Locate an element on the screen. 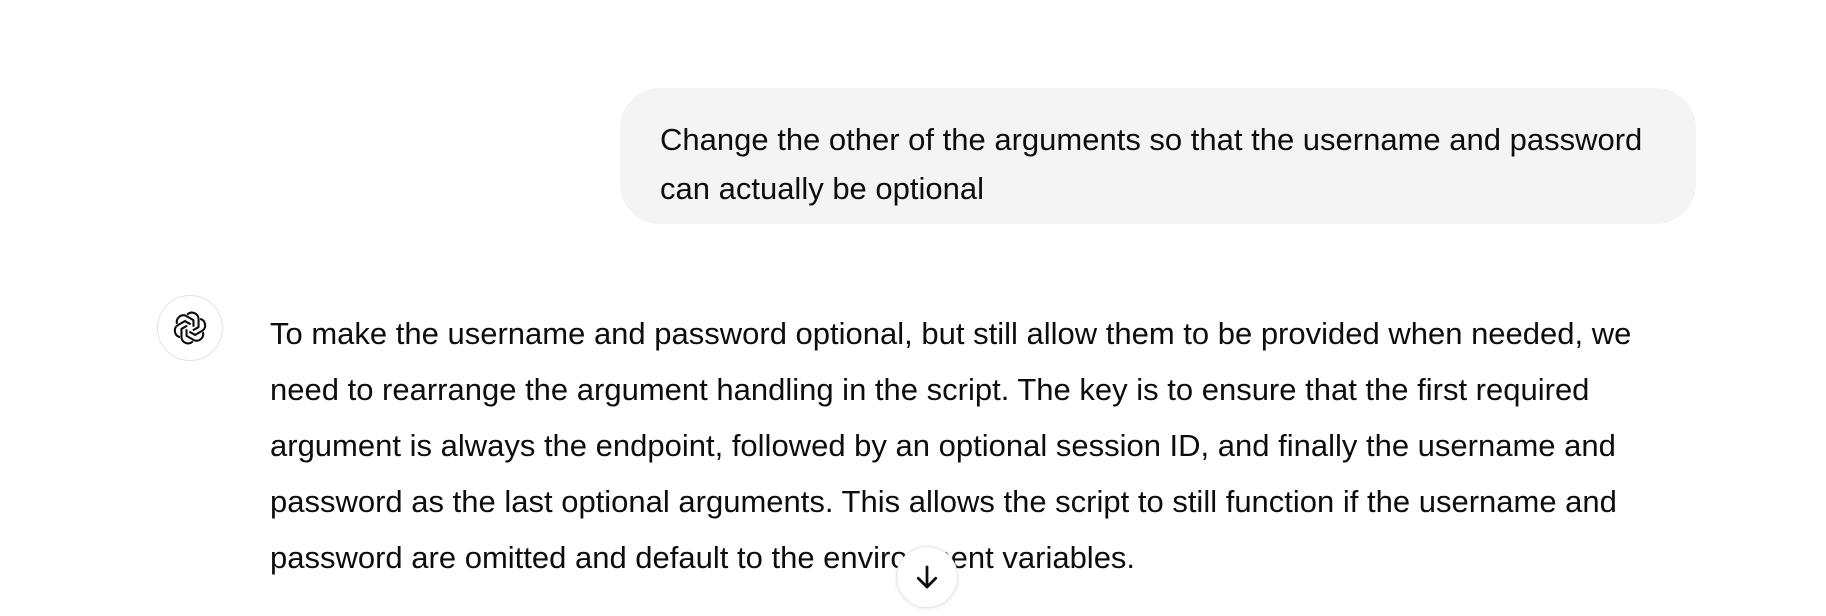 The height and width of the screenshot is (616, 1826). arrow-down-icon is located at coordinates (927, 577).